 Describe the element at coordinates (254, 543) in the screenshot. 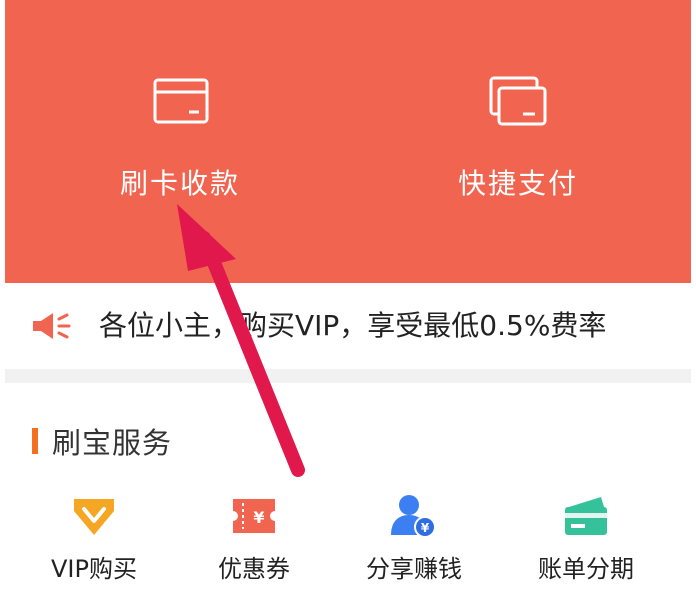

I see `service-coupon: ¥ 优惠券` at that location.